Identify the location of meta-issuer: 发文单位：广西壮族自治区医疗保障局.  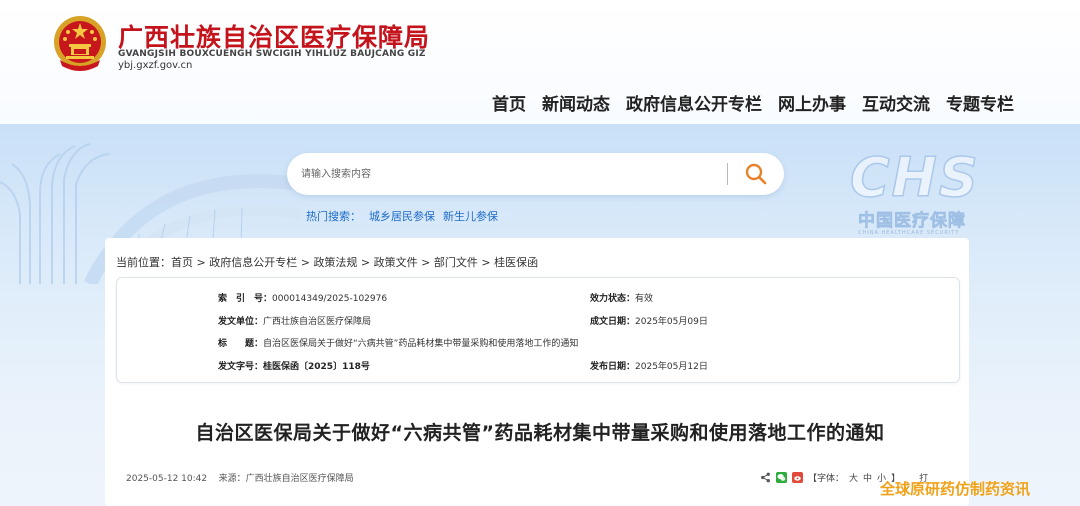
(294, 320).